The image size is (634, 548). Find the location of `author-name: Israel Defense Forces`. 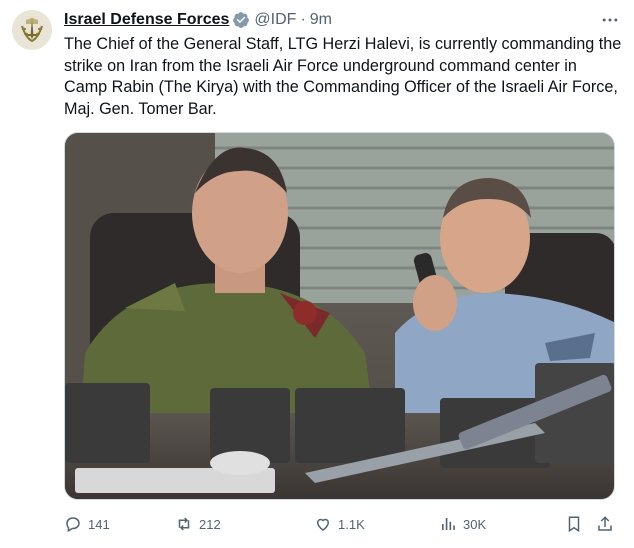

author-name: Israel Defense Forces is located at coordinates (146, 19).